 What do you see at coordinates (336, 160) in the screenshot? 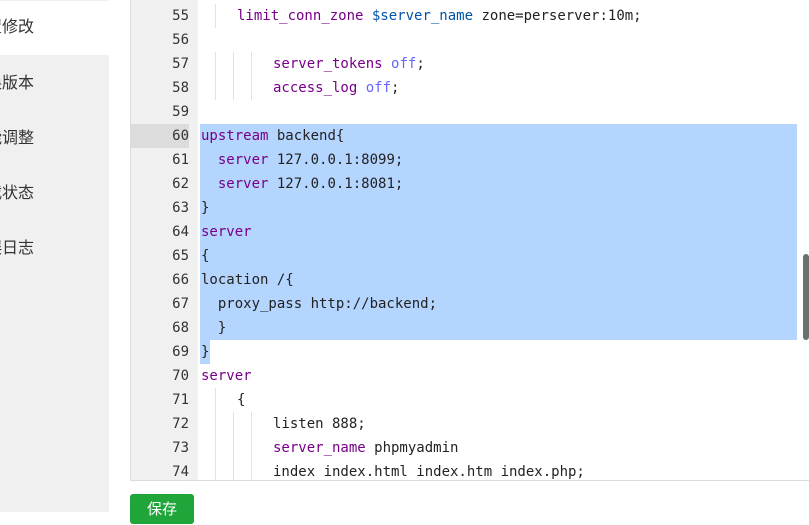
I see `code-token: 127.0.0.1:8099;` at bounding box center [336, 160].